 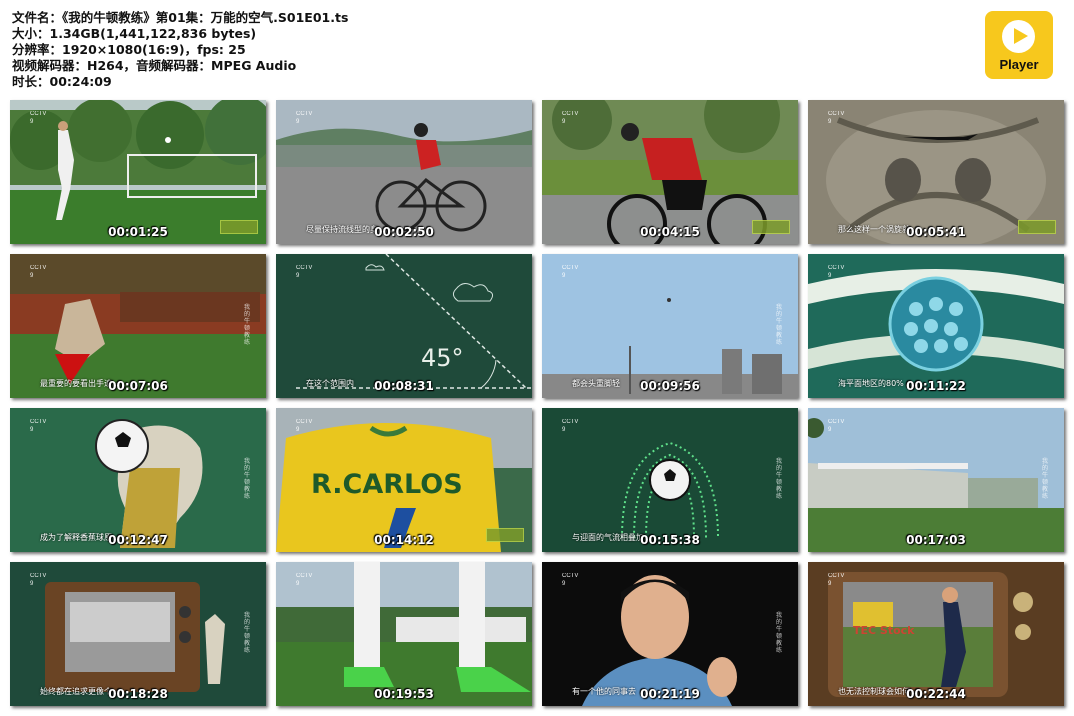 I want to click on thumbnail-9: CCTV 9 我的牛顿教练 成为了解释香蕉球原 00:12:47, so click(x=138, y=480).